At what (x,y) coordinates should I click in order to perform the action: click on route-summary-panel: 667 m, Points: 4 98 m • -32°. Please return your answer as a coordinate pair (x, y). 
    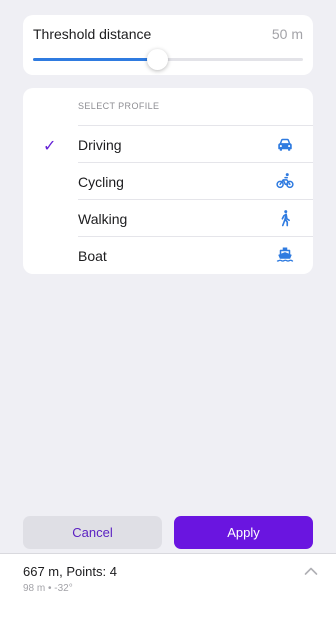
    Looking at the image, I should click on (168, 585).